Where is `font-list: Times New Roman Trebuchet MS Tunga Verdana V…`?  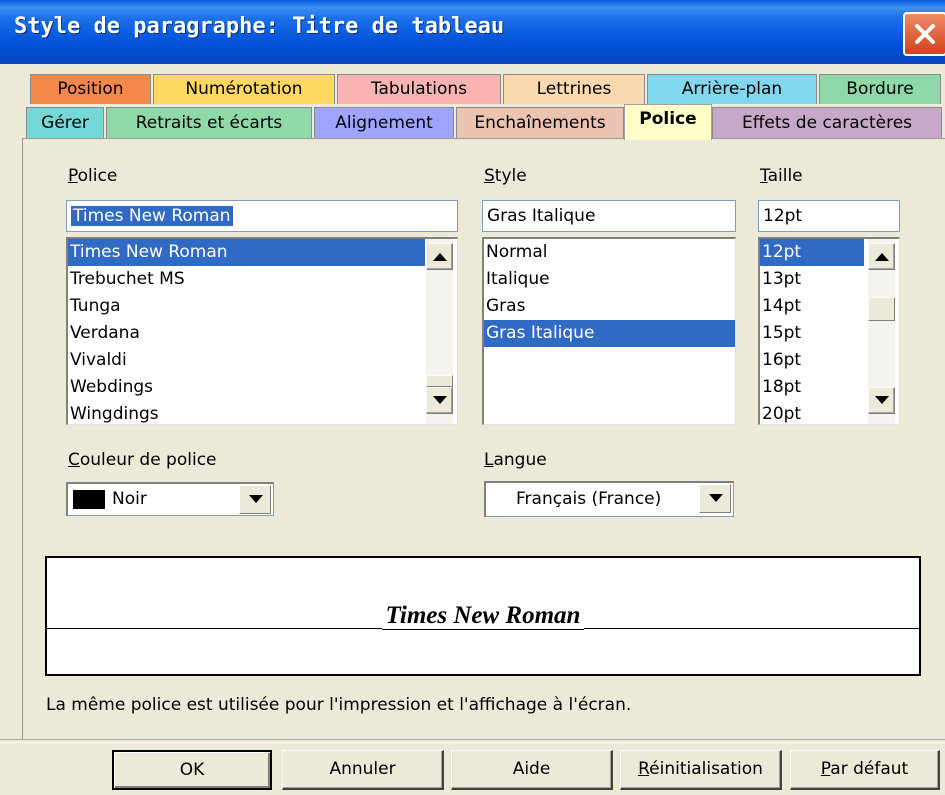 font-list: Times New Roman Trebuchet MS Tunga Verdana V… is located at coordinates (262, 331).